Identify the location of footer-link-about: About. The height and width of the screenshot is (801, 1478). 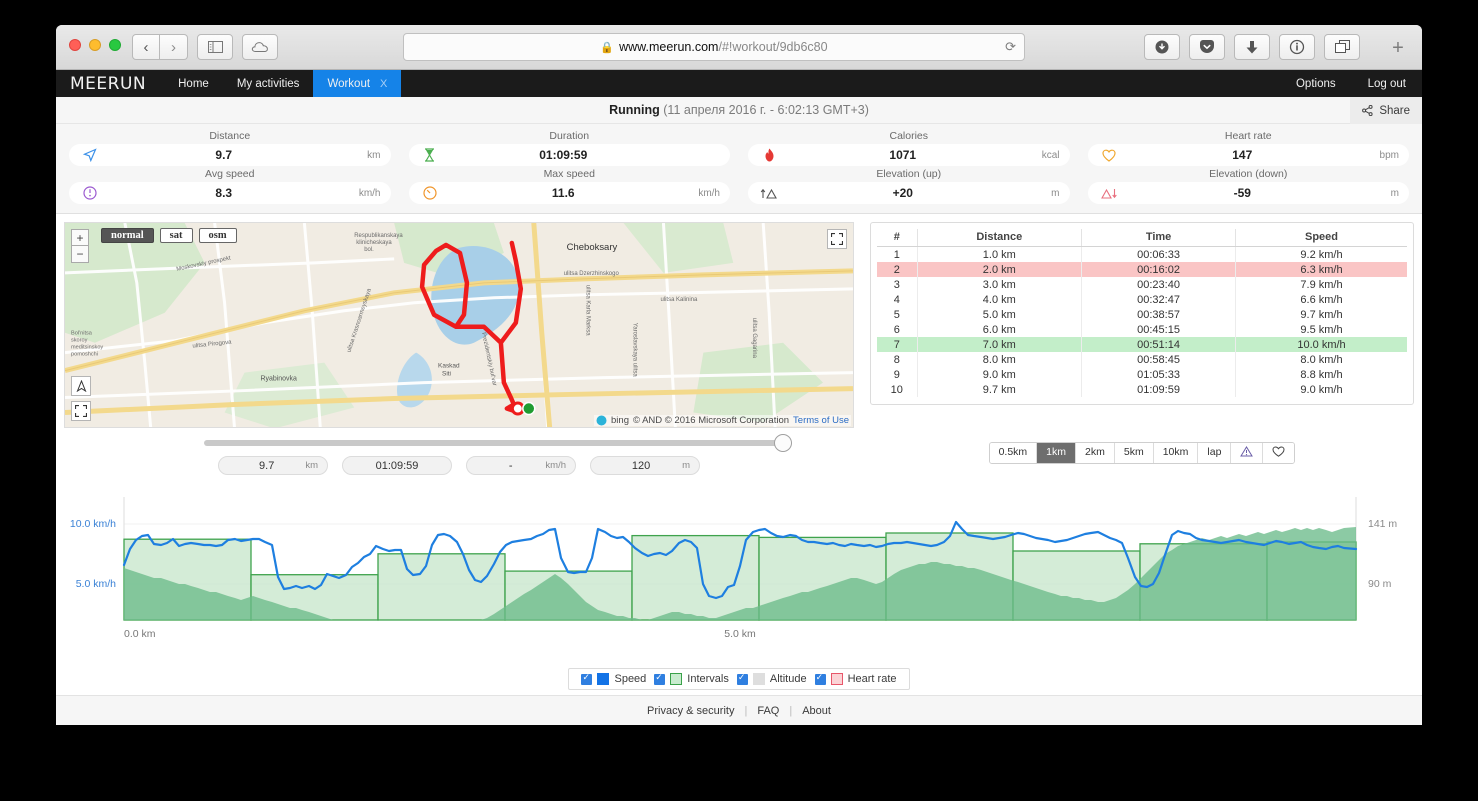
(816, 711).